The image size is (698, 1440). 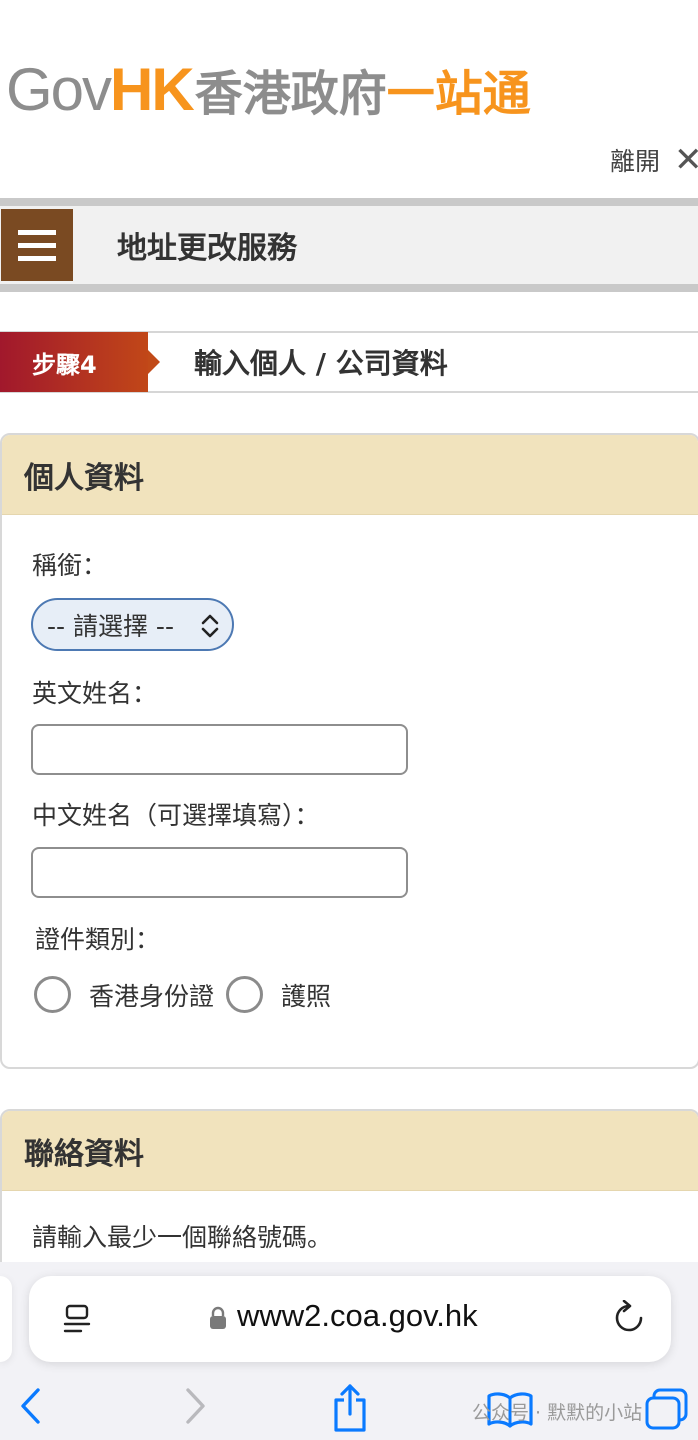 I want to click on id-type-label: 證件類別：, so click(x=98, y=939).